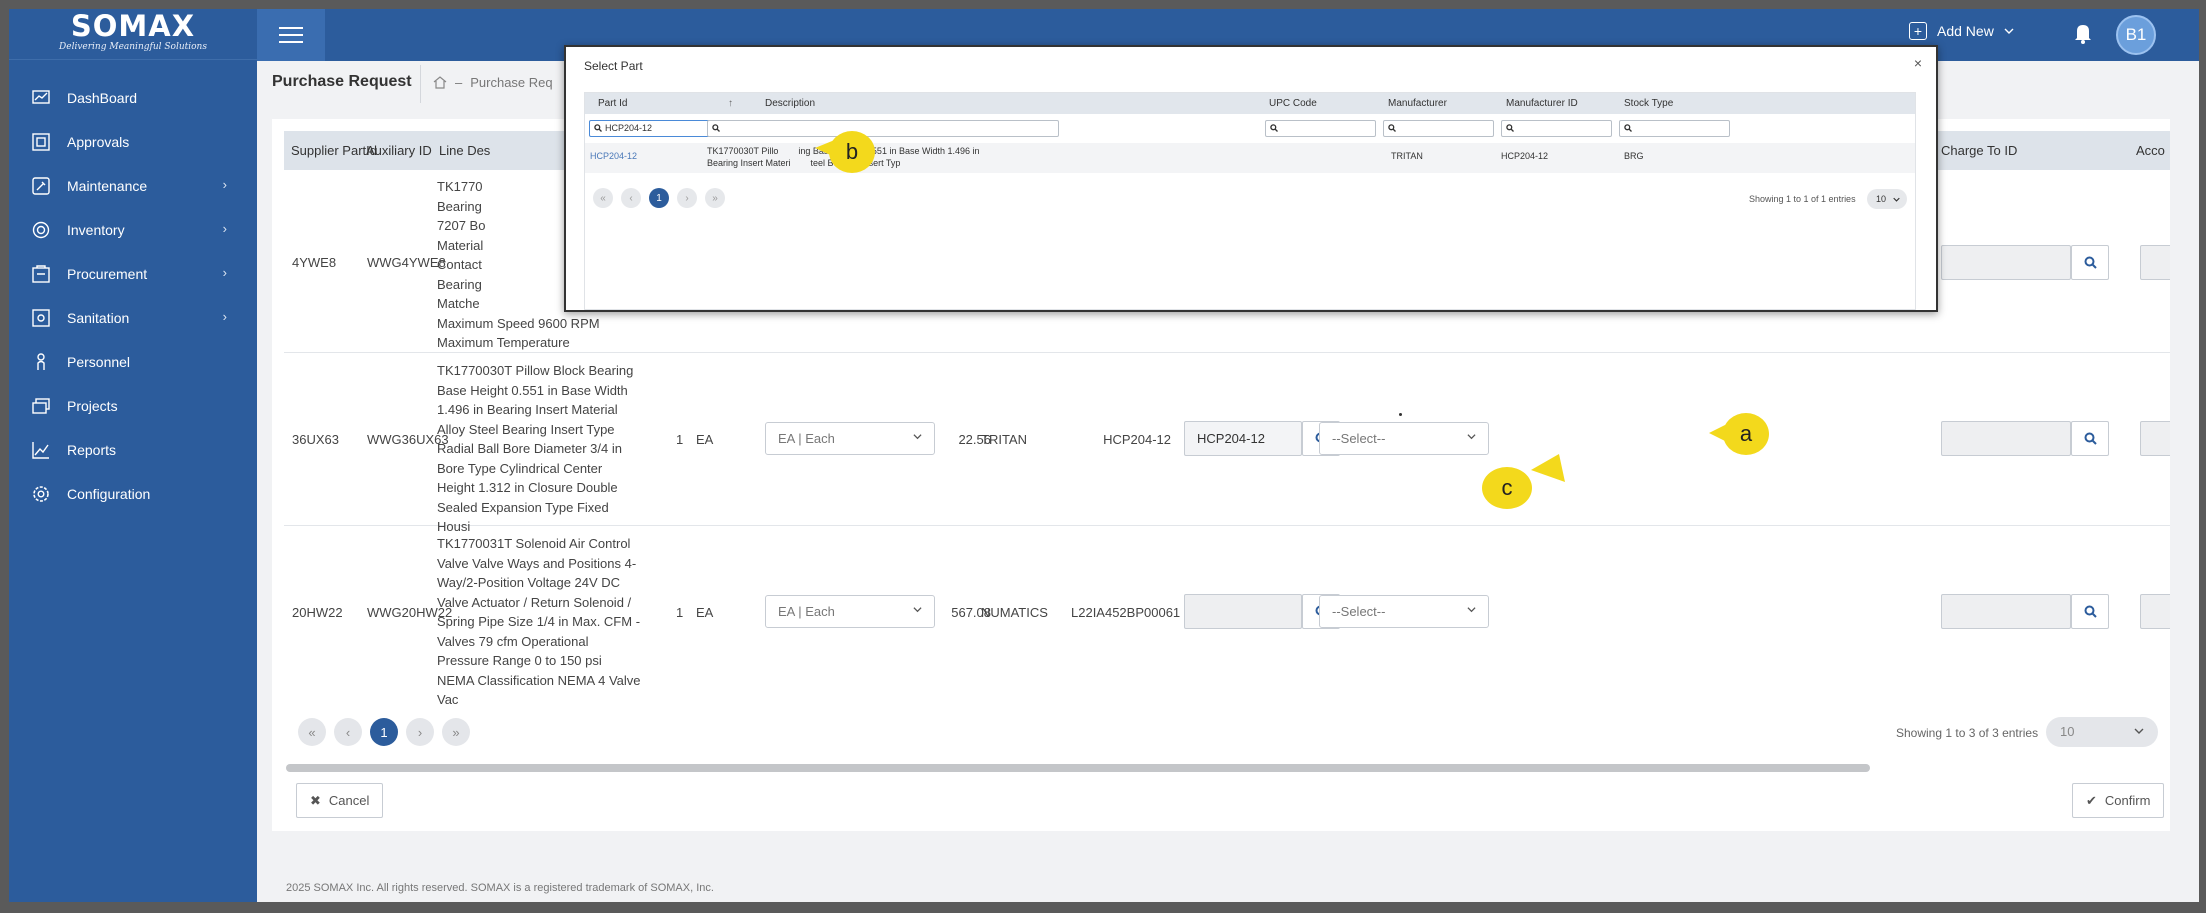 This screenshot has height=913, width=2206. What do you see at coordinates (1359, 438) in the screenshot?
I see `select-placeholder: --Select--` at bounding box center [1359, 438].